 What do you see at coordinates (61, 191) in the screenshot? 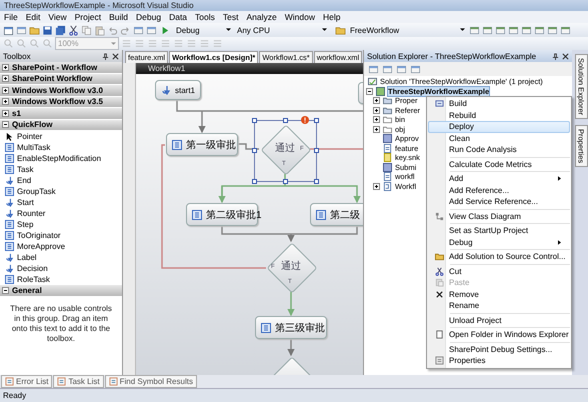
I see `toolbox-item: GroupTask` at bounding box center [61, 191].